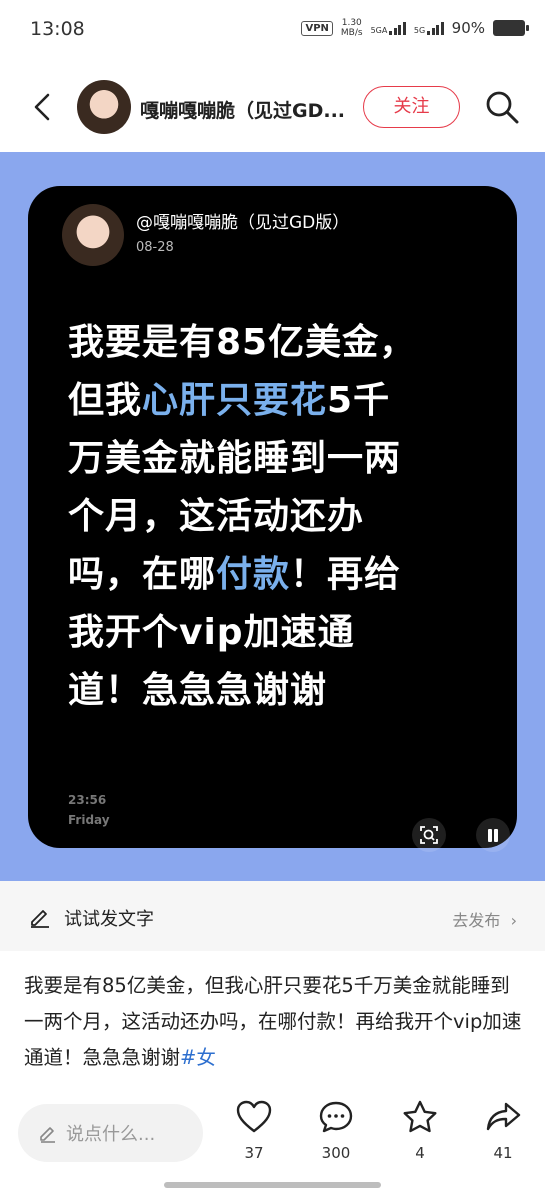  What do you see at coordinates (272, 916) in the screenshot?
I see `try-post-text-row: 试试发文字 去发布 ›` at bounding box center [272, 916].